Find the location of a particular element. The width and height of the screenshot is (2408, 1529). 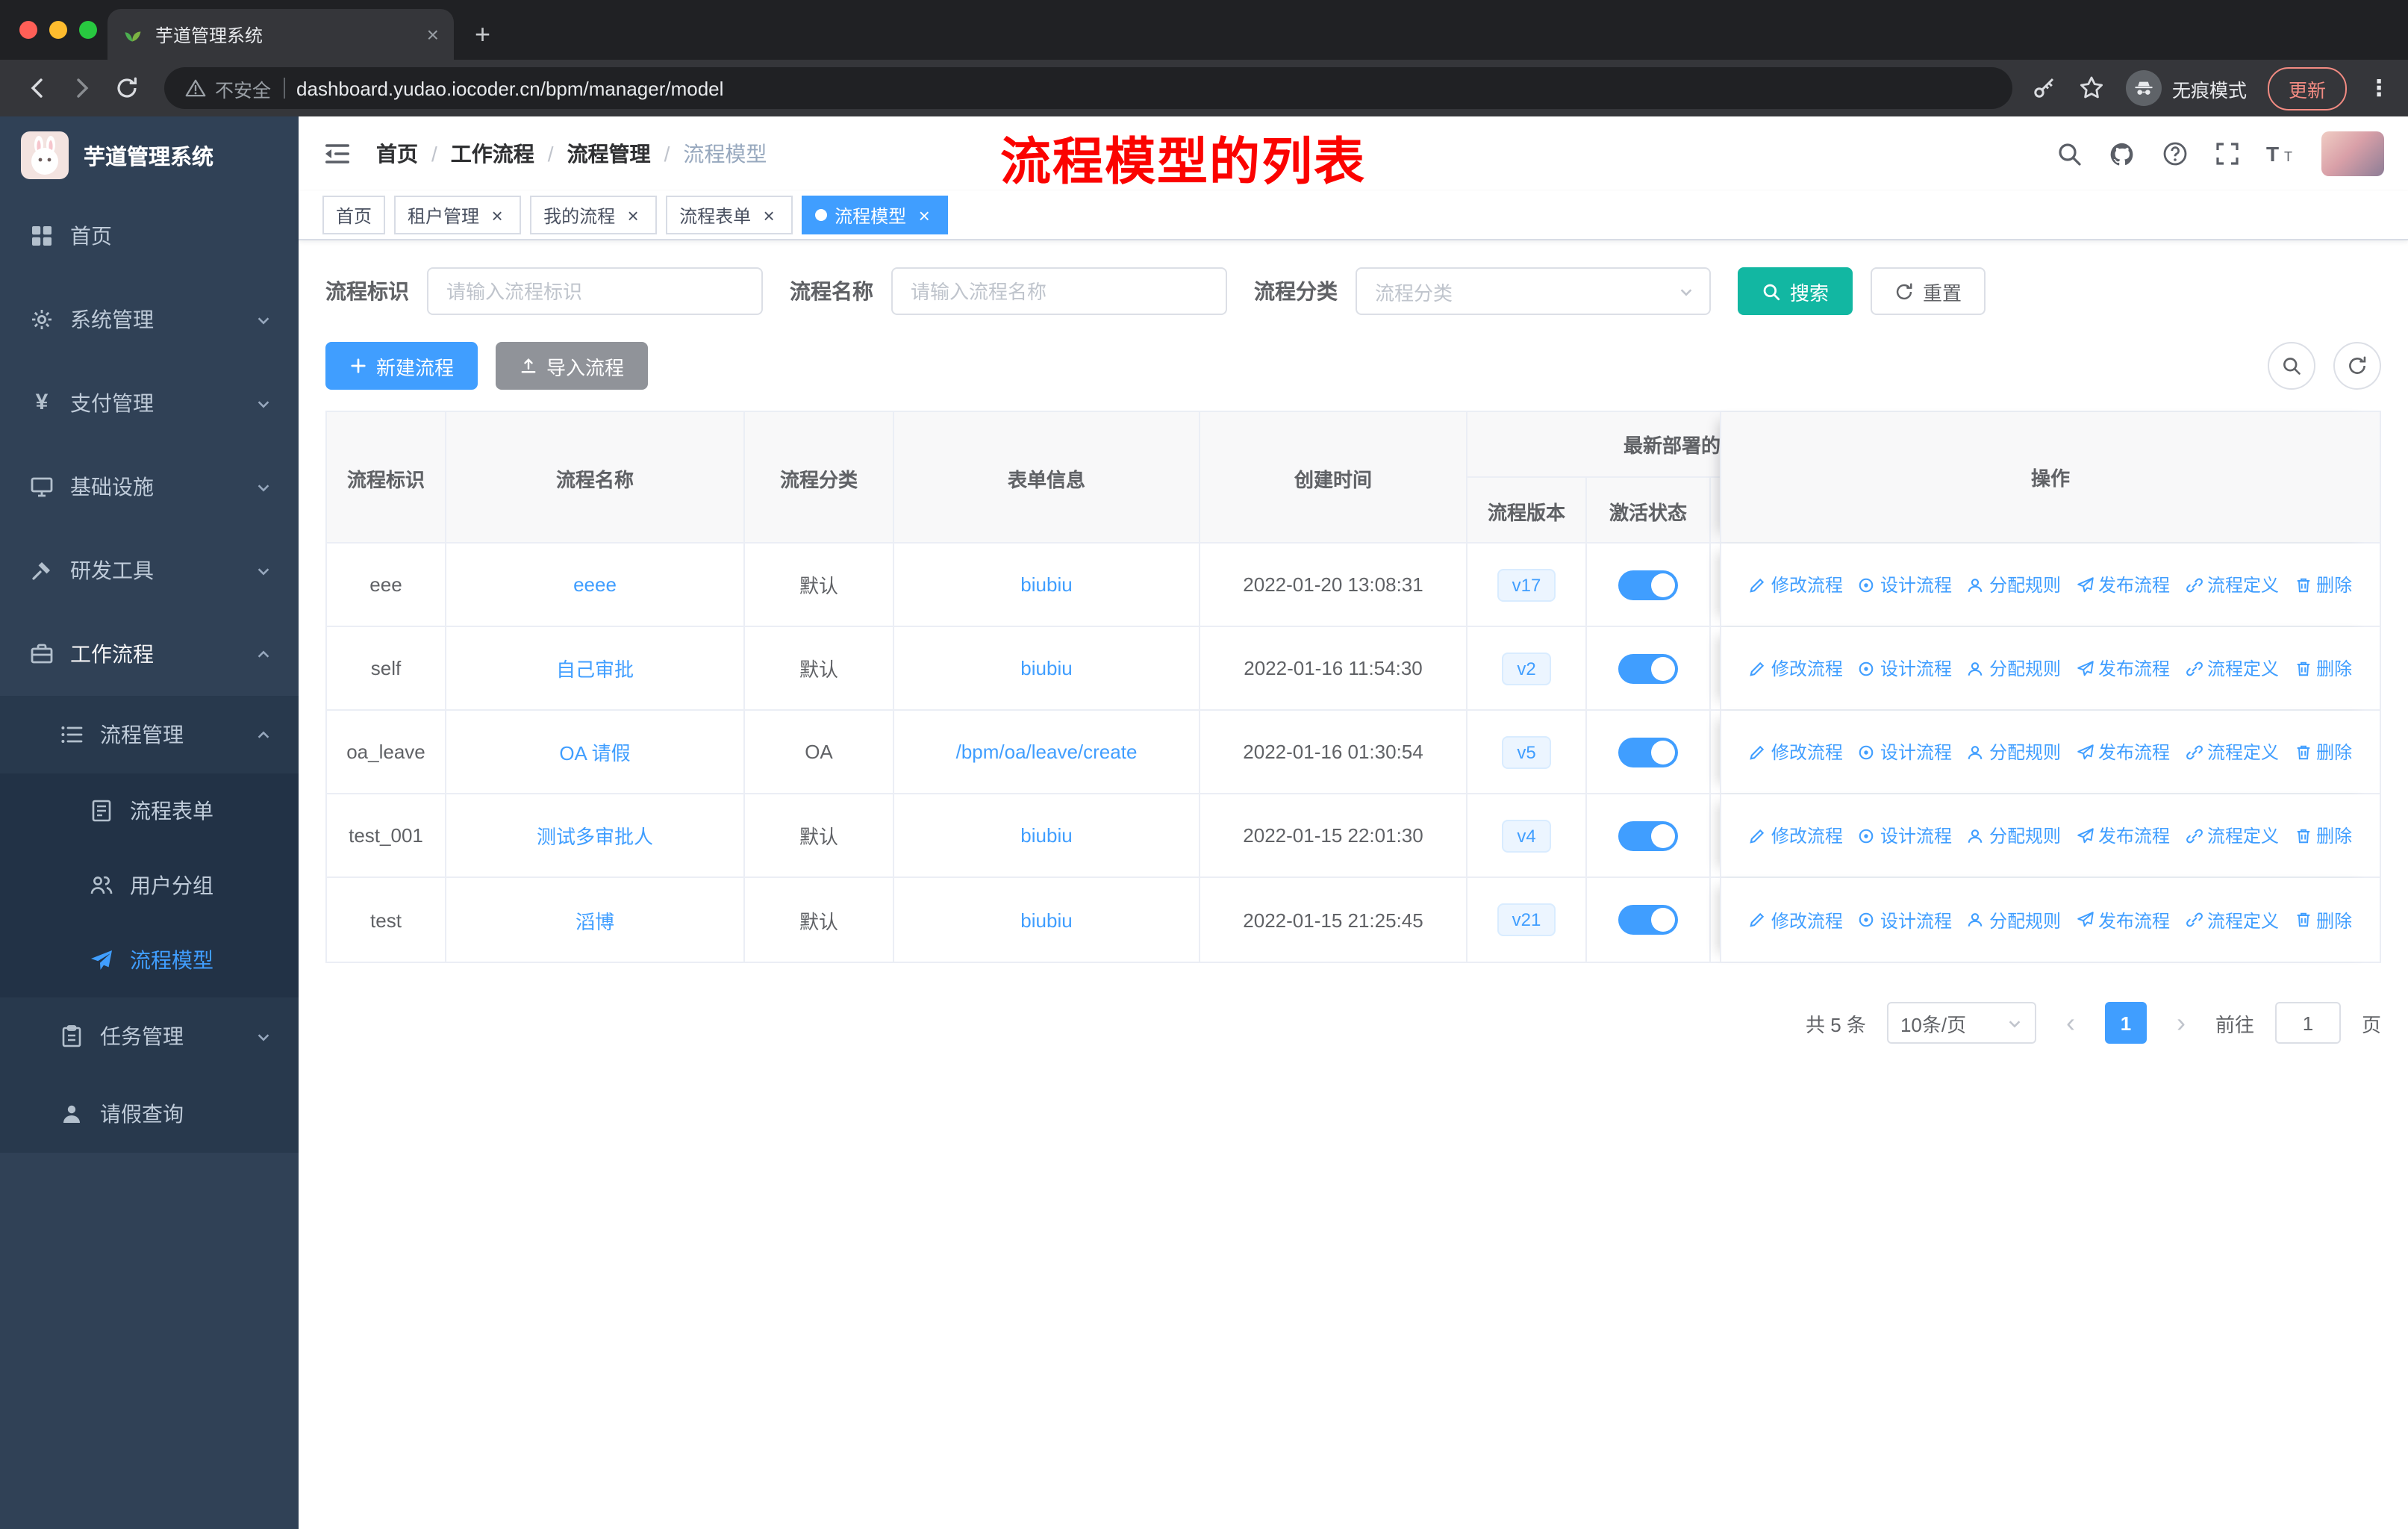

show-search-icon-button is located at coordinates (2291, 366).